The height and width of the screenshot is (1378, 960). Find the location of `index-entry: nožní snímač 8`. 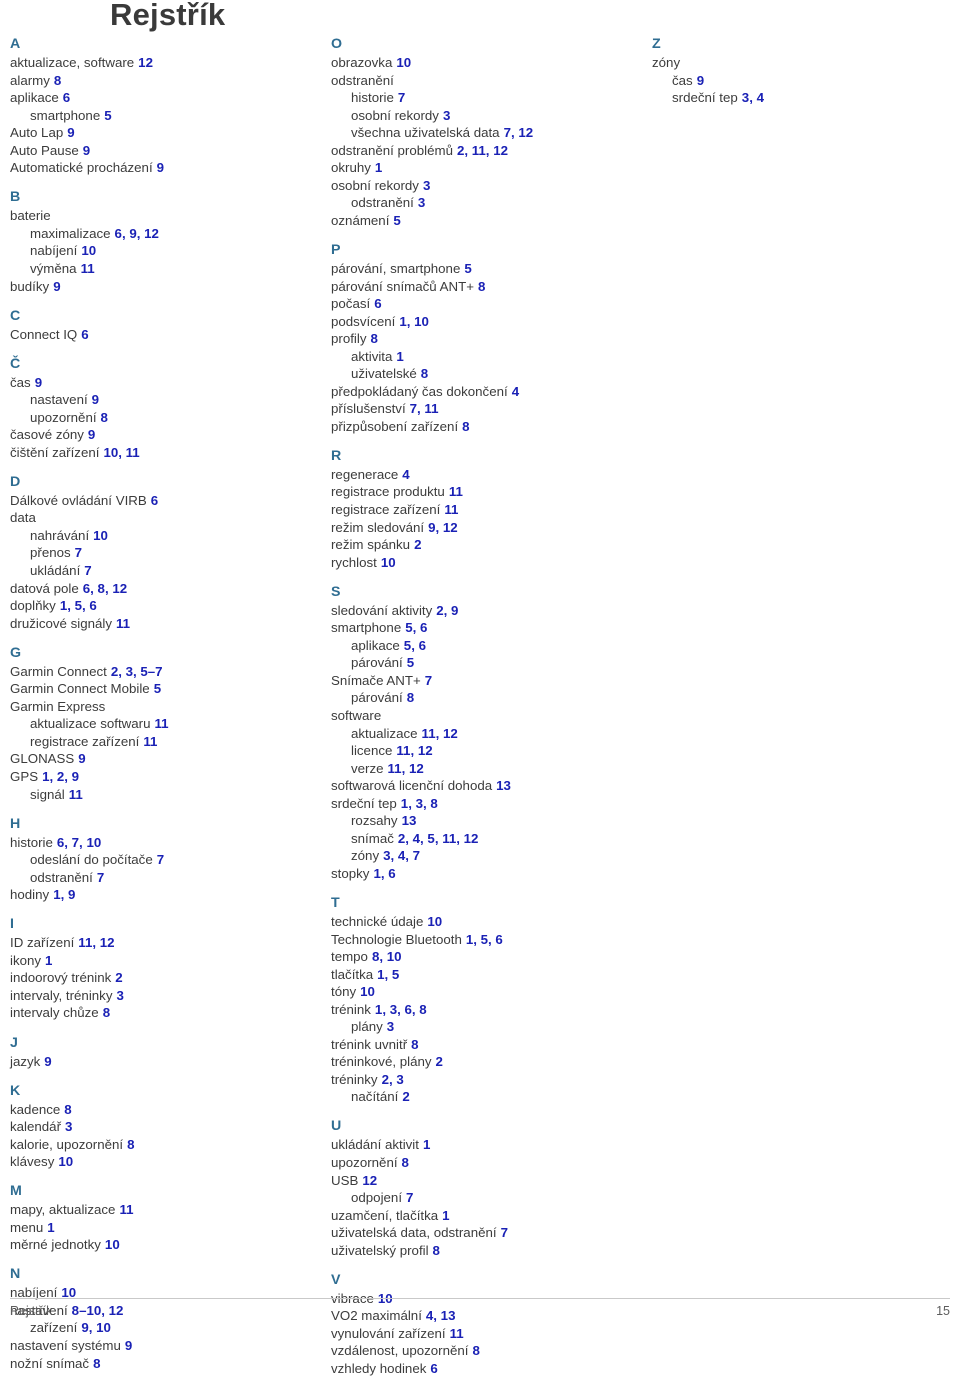

index-entry: nožní snímač 8 is located at coordinates (165, 1364).